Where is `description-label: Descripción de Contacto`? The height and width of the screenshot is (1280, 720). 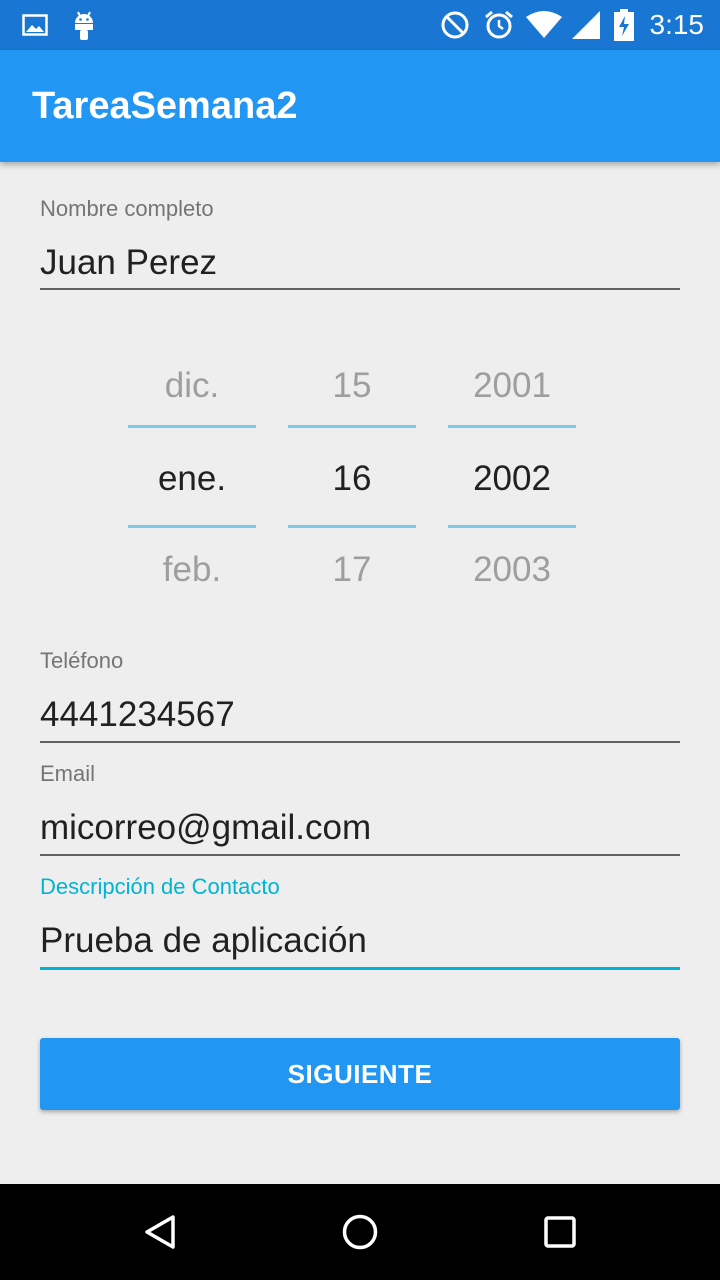 description-label: Descripción de Contacto is located at coordinates (160, 886).